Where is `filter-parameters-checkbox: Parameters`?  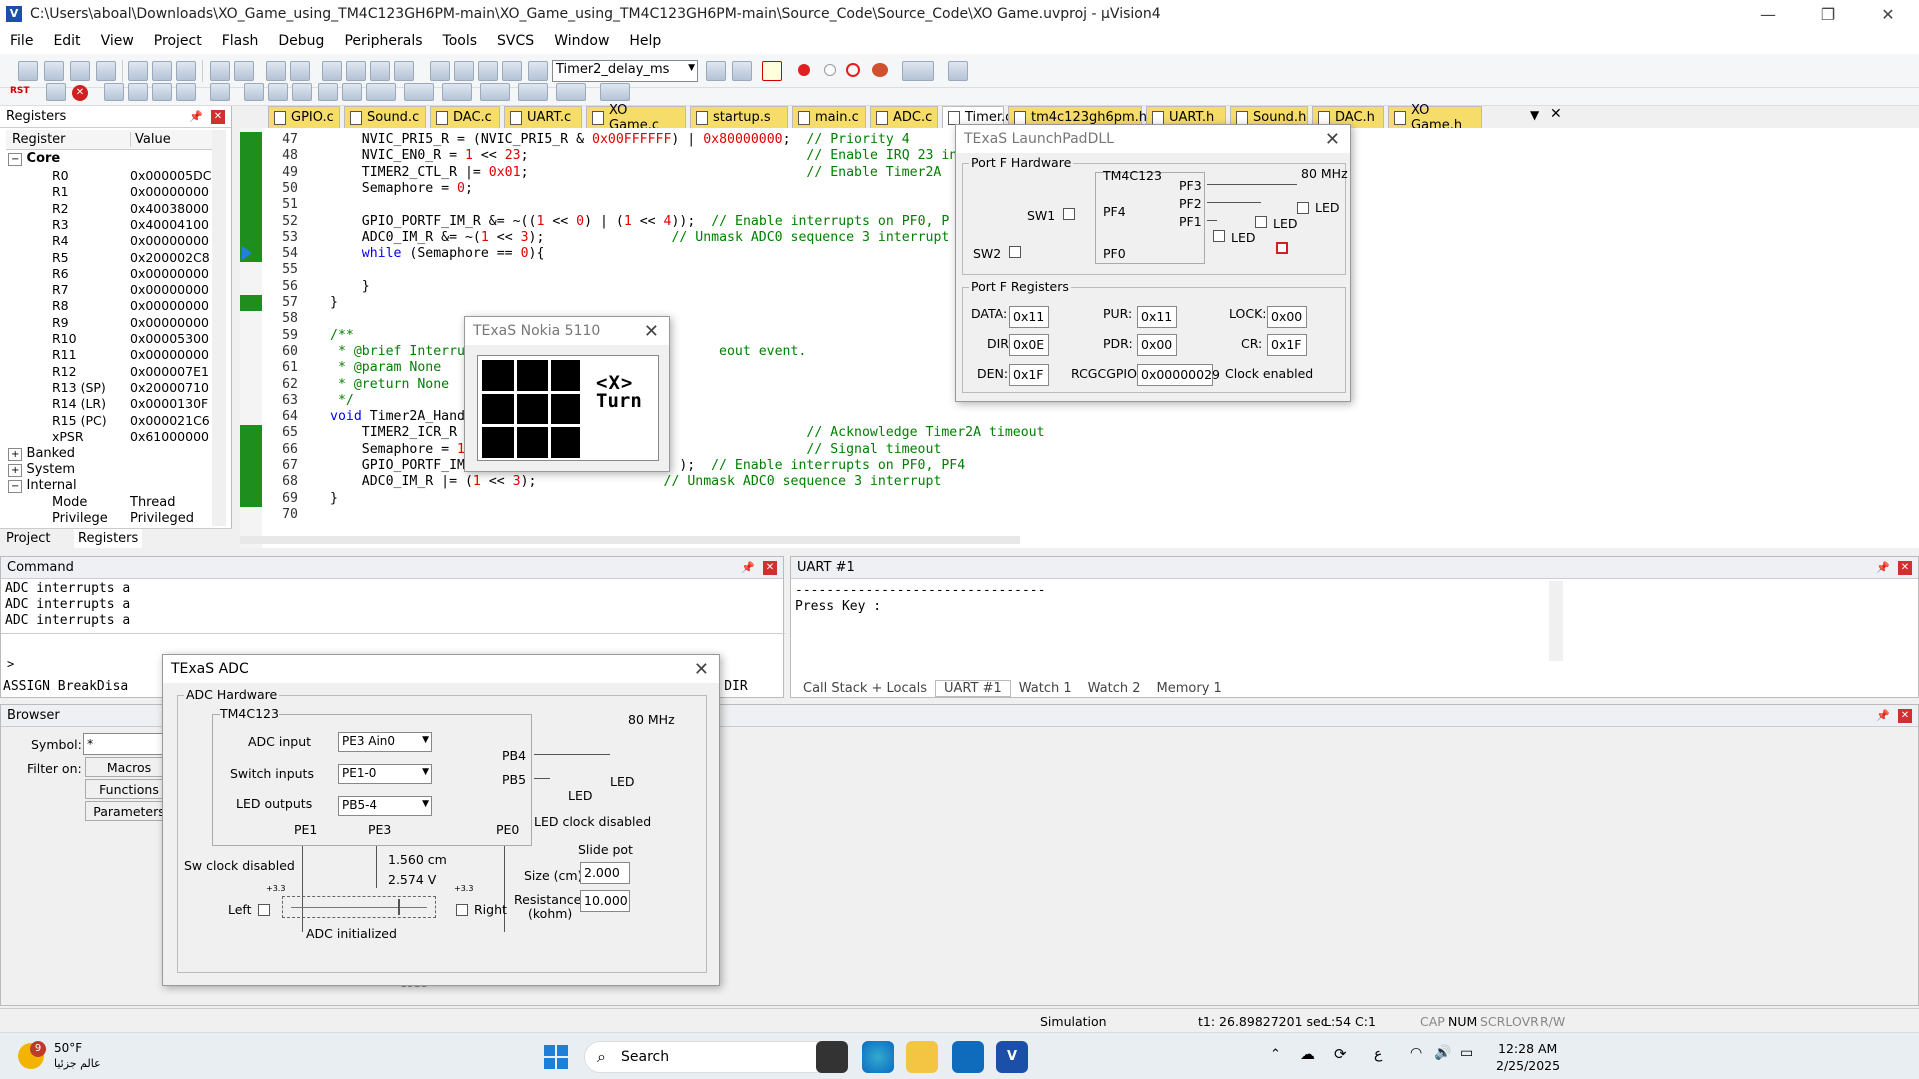
filter-parameters-checkbox: Parameters is located at coordinates (129, 811).